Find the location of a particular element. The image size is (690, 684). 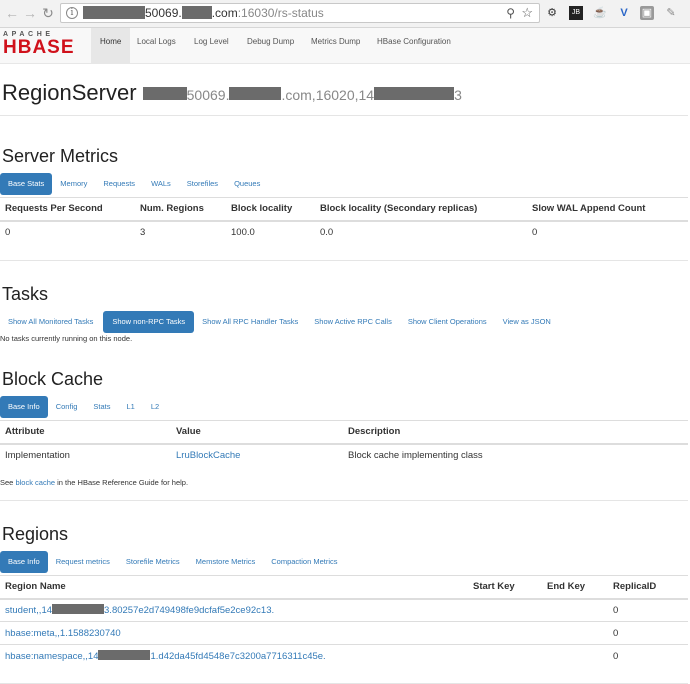

tab-compaction-metrics: Compaction Metrics is located at coordinates (304, 562).